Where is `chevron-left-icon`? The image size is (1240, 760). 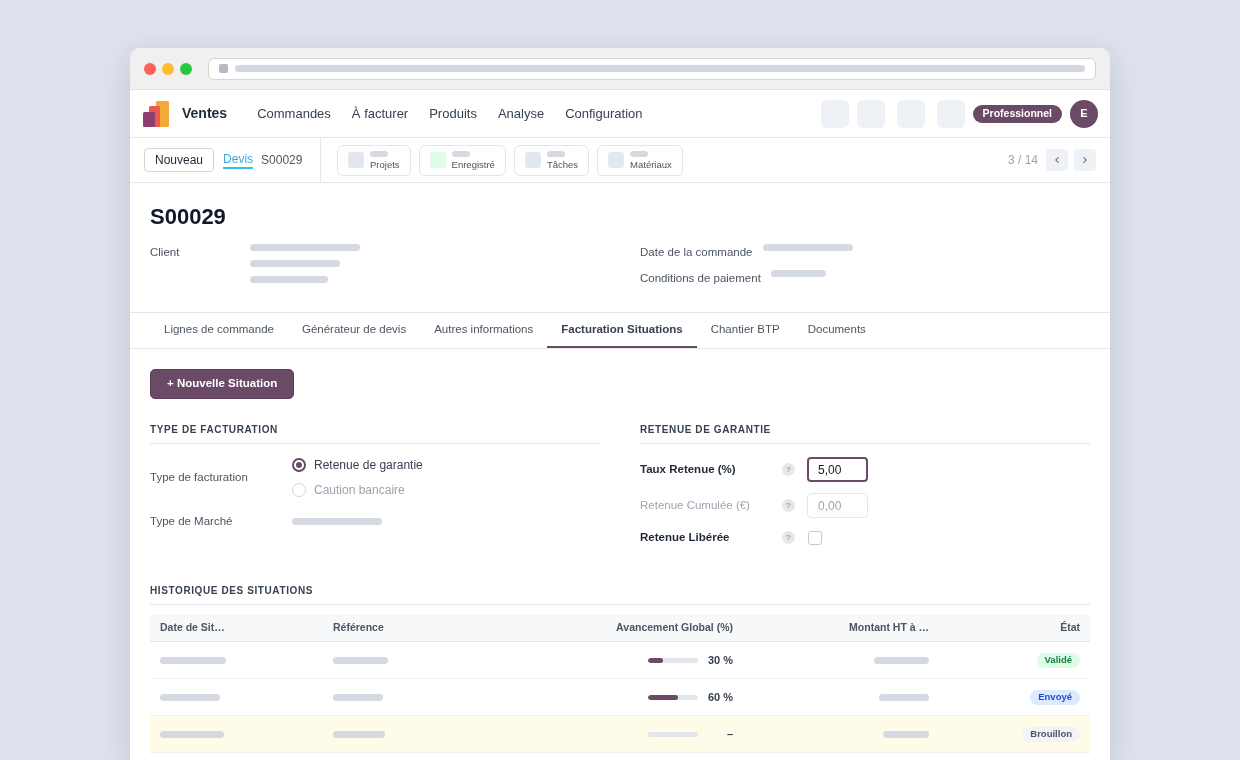
chevron-left-icon is located at coordinates (1057, 160).